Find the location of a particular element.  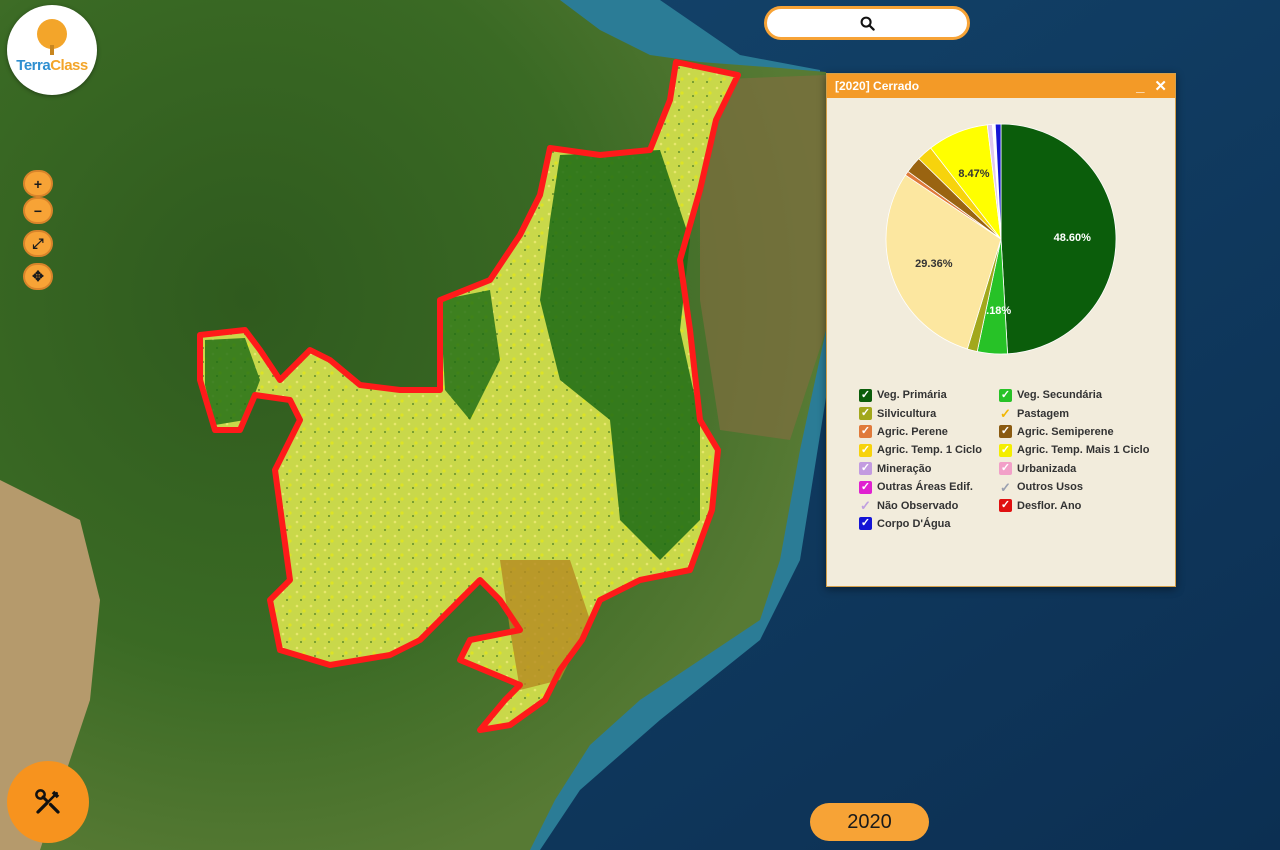

legend-item-8: ✓ Mineração is located at coordinates (929, 469).